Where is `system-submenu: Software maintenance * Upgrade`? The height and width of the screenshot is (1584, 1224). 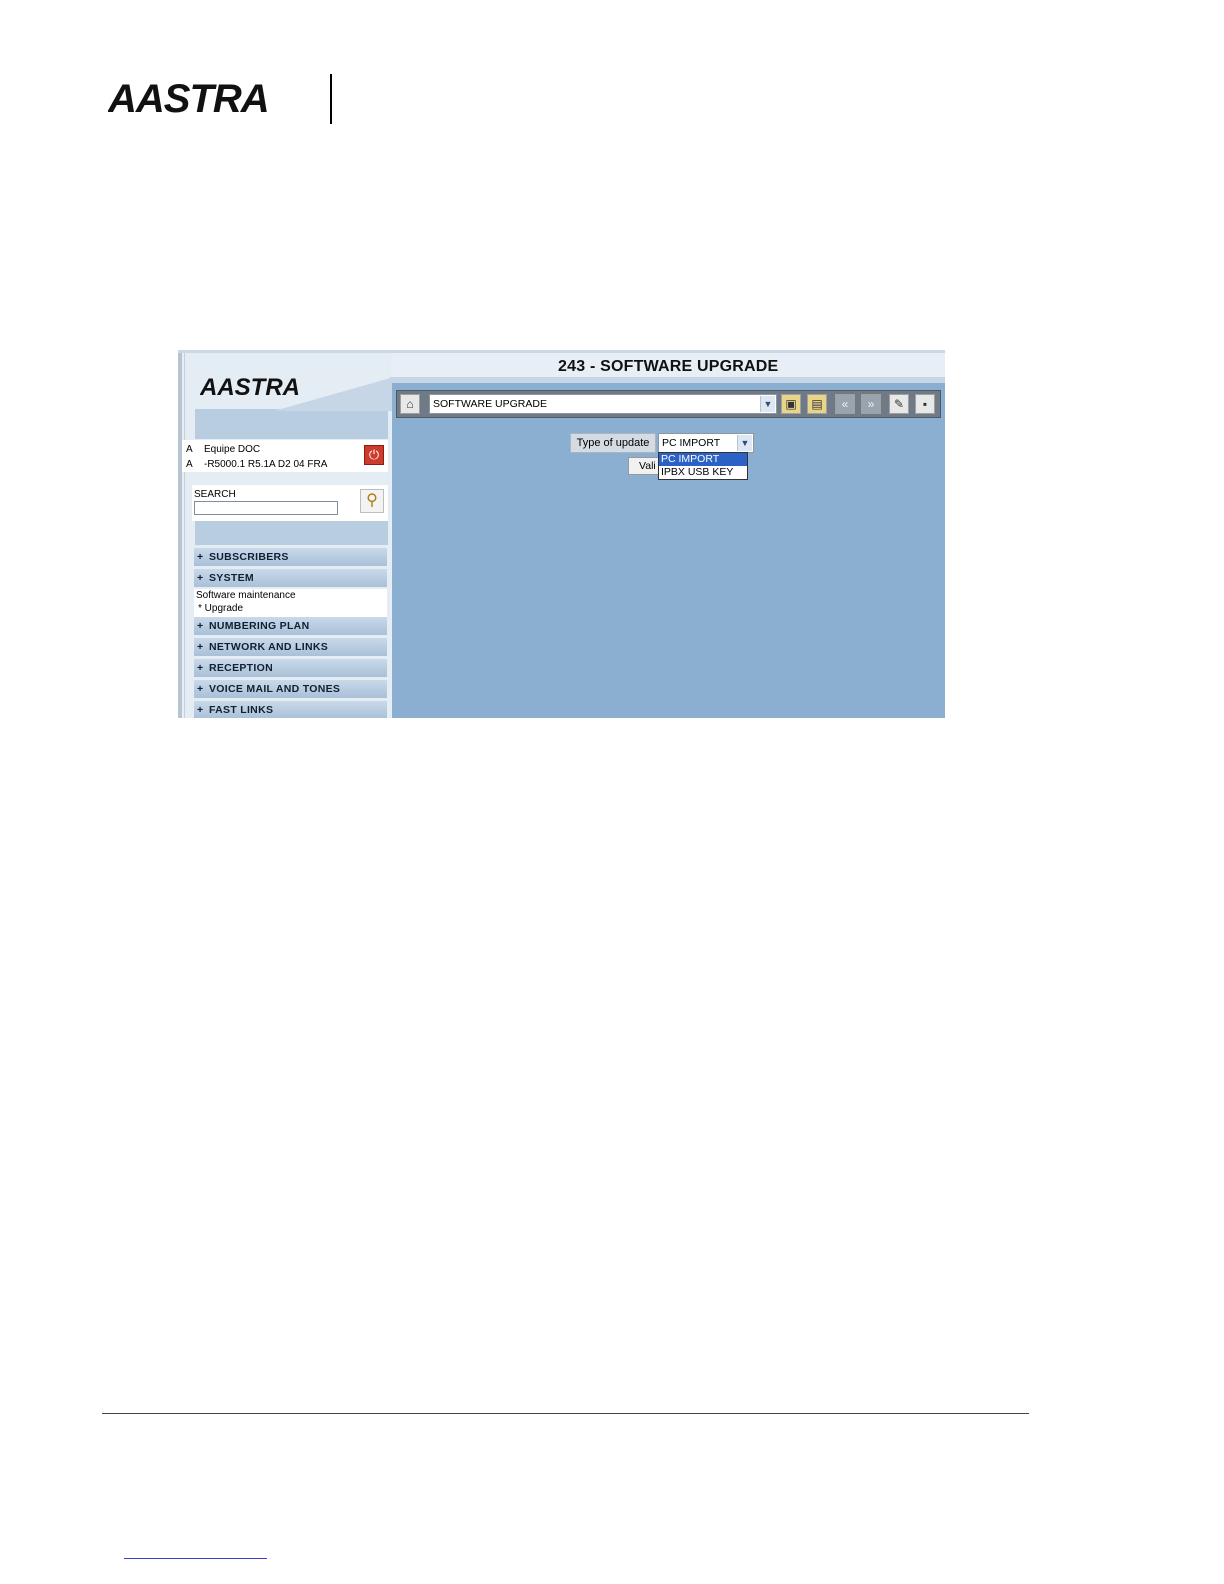 system-submenu: Software maintenance * Upgrade is located at coordinates (290, 603).